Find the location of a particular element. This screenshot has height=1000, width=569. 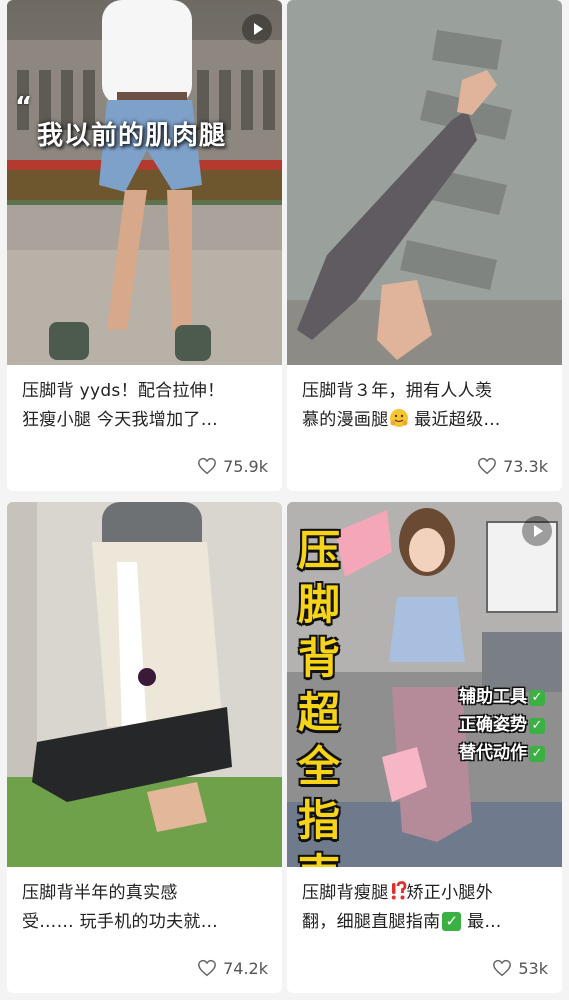

like-button: 75.9k is located at coordinates (232, 466).